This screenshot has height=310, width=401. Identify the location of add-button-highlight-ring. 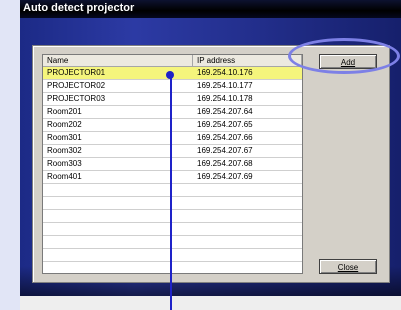
(344, 56).